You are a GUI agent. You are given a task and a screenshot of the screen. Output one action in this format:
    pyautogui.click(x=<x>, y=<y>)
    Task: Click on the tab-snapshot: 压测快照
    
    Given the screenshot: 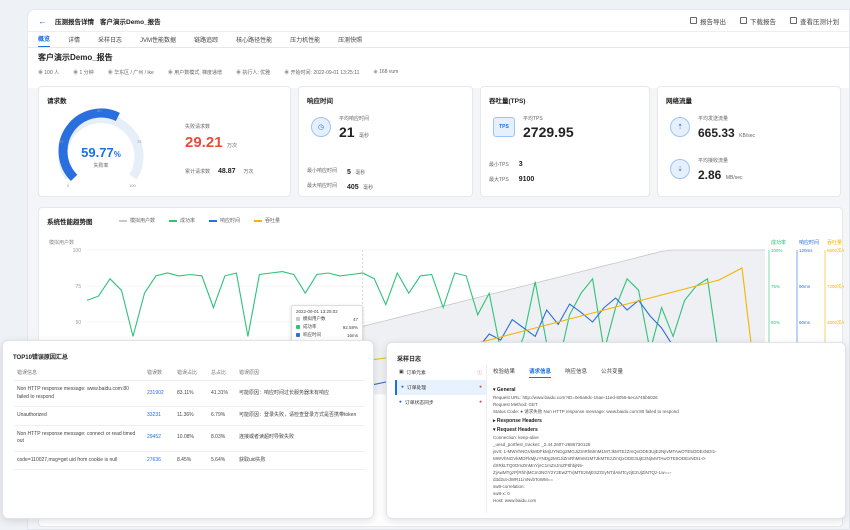 What is the action you would take?
    pyautogui.click(x=350, y=41)
    